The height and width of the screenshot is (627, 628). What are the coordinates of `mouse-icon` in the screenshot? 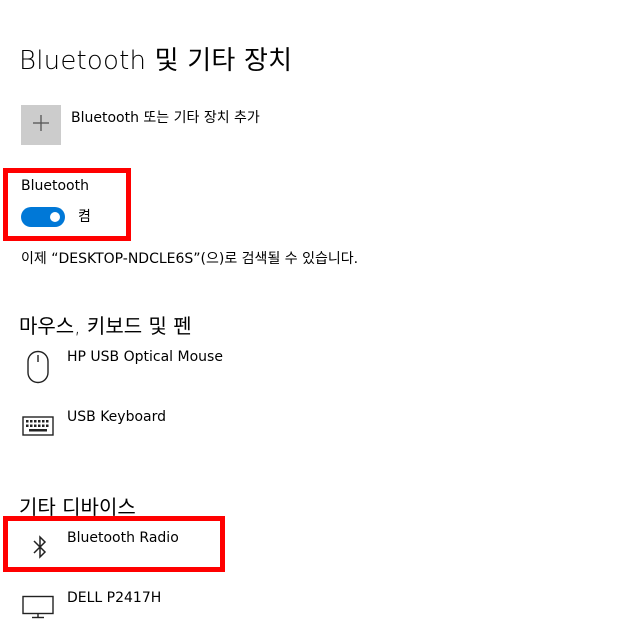 It's located at (38, 367).